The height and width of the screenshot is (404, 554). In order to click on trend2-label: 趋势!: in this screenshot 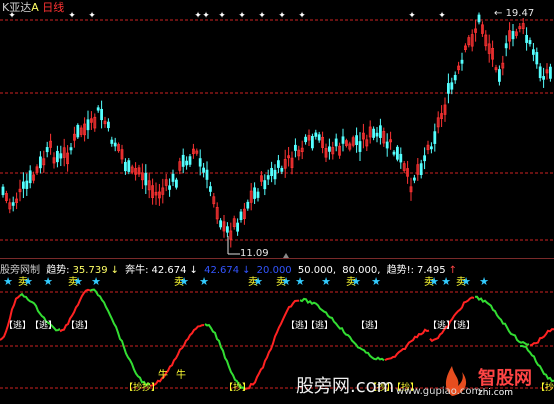, I will do `click(400, 270)`.